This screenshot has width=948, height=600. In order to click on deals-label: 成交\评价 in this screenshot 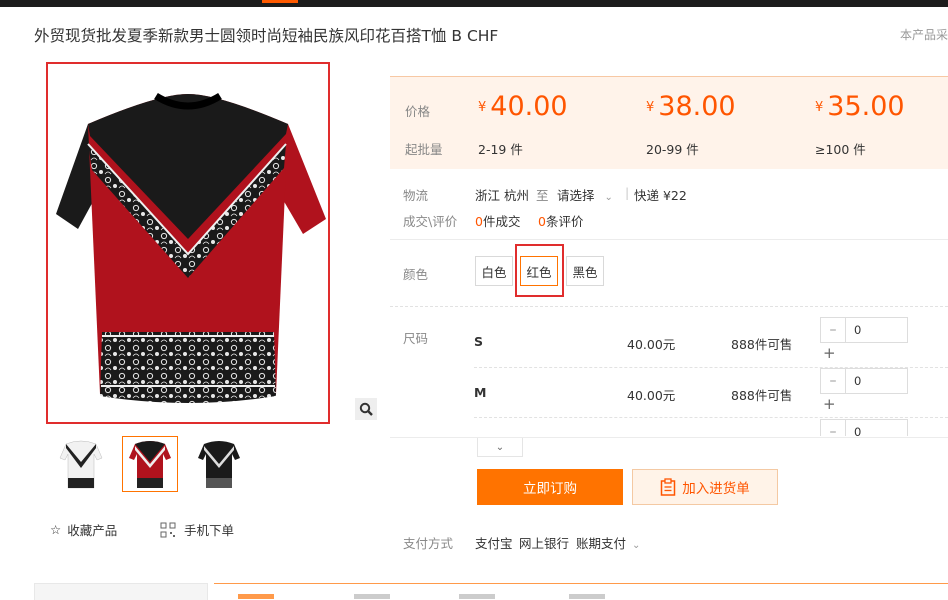, I will do `click(430, 221)`.